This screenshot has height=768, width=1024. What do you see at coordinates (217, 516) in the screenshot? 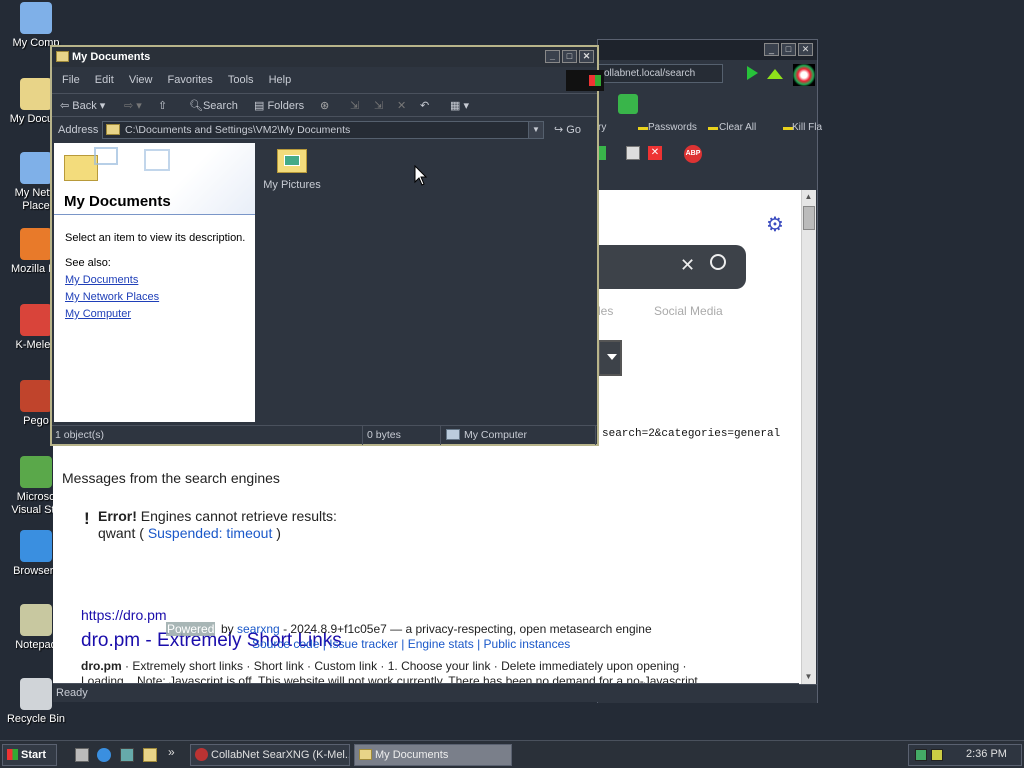
I see `error-message: Error! Engines cannot retrieve results:` at bounding box center [217, 516].